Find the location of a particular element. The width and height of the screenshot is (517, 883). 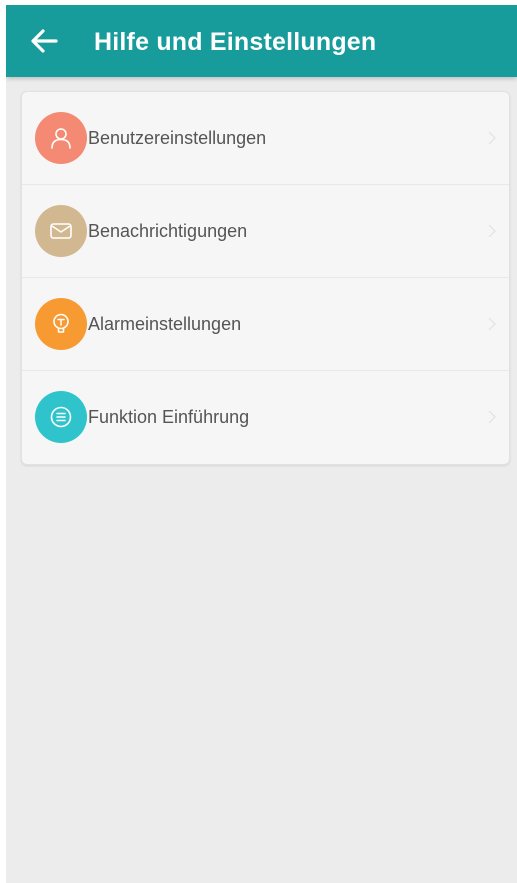

menu-item-label: Funktion Einführung is located at coordinates (169, 417).